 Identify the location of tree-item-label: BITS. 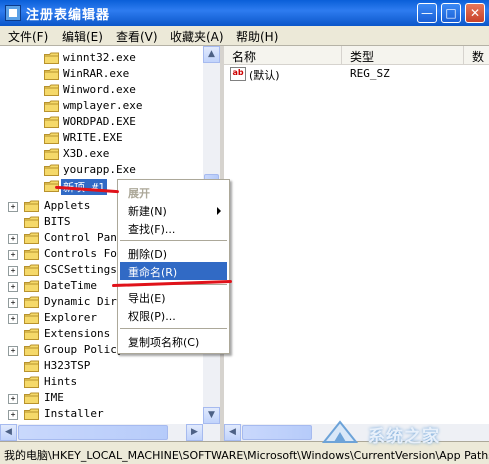
(57, 221).